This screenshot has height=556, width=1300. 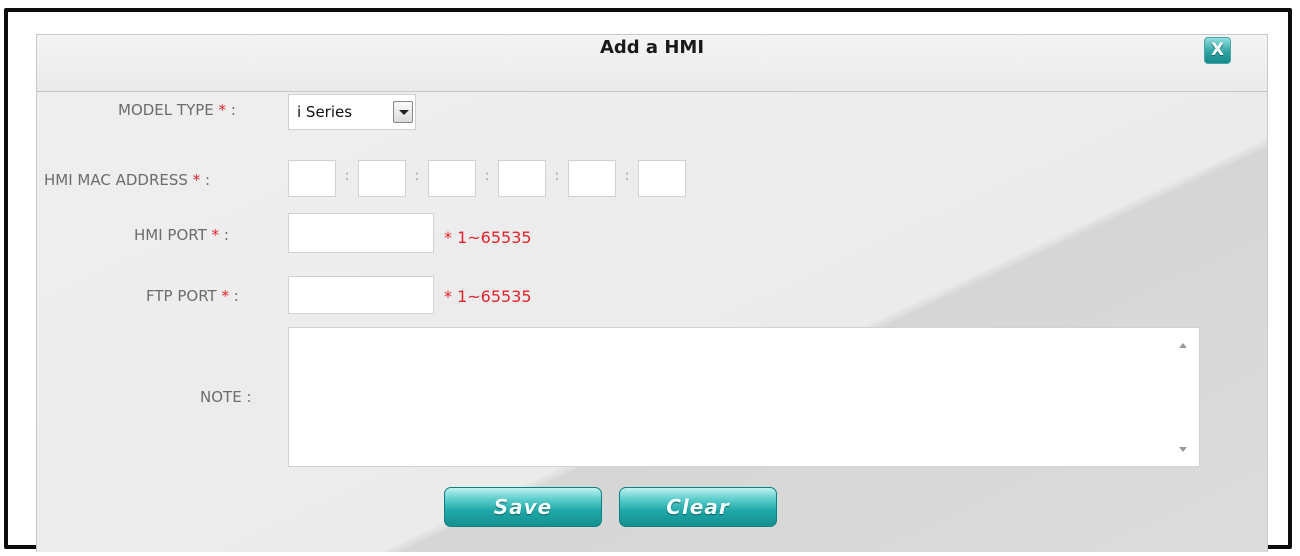 What do you see at coordinates (652, 47) in the screenshot?
I see `dialog-title: Add a HMI` at bounding box center [652, 47].